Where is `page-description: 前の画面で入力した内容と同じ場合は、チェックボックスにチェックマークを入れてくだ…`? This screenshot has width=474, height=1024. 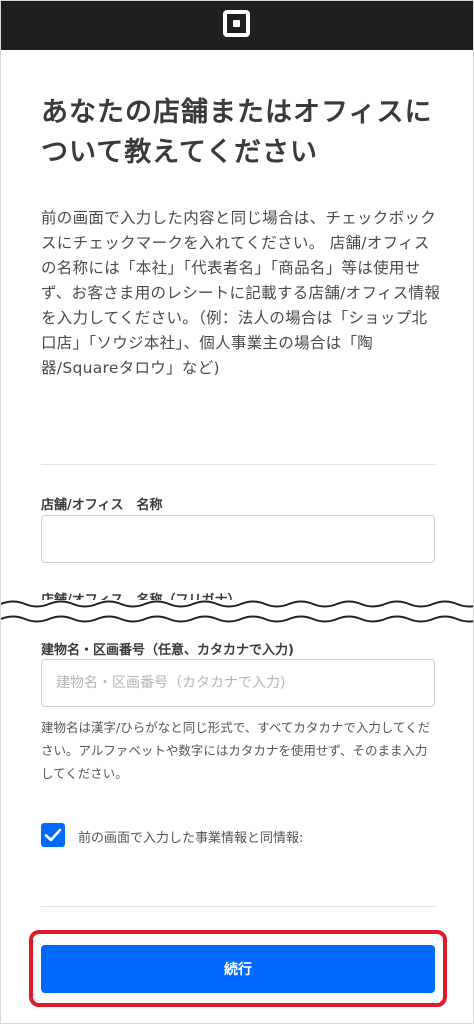 page-description: 前の画面で入力した内容と同じ場合は、チェックボックスにチェックマークを入れてくだ… is located at coordinates (241, 293).